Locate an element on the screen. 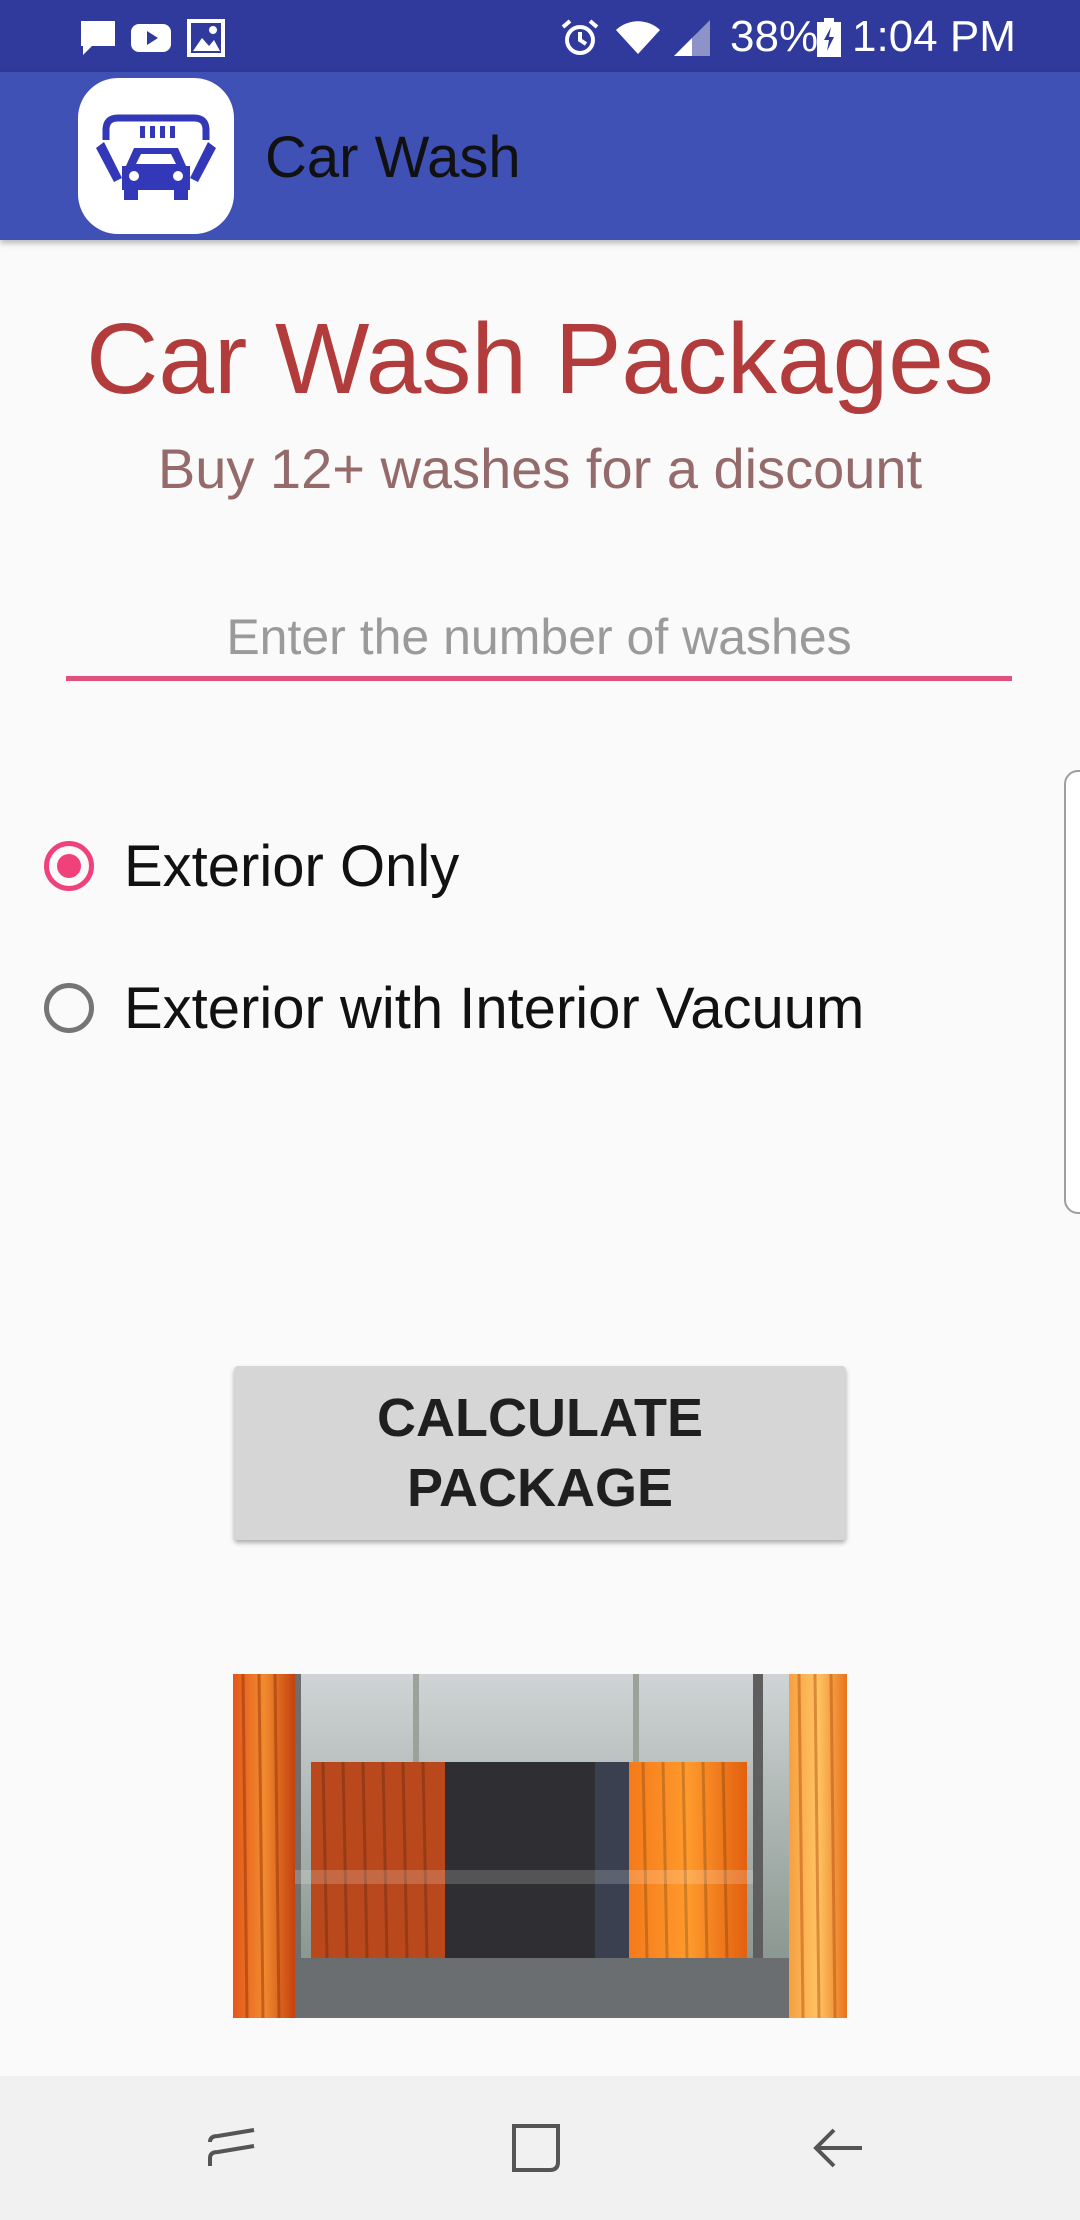 The image size is (1080, 2220). radio-button-unchecked is located at coordinates (69, 1008).